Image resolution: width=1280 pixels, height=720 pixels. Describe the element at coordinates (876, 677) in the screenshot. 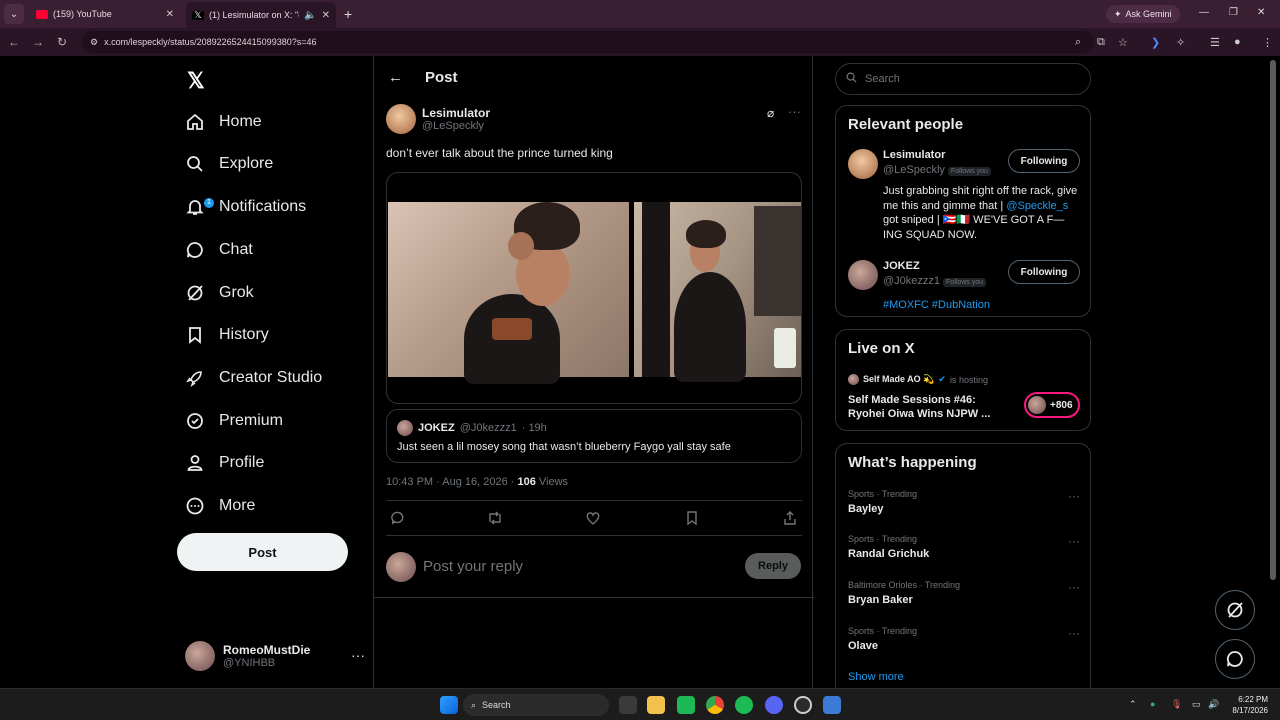

I see `show-more-link: Show more` at that location.